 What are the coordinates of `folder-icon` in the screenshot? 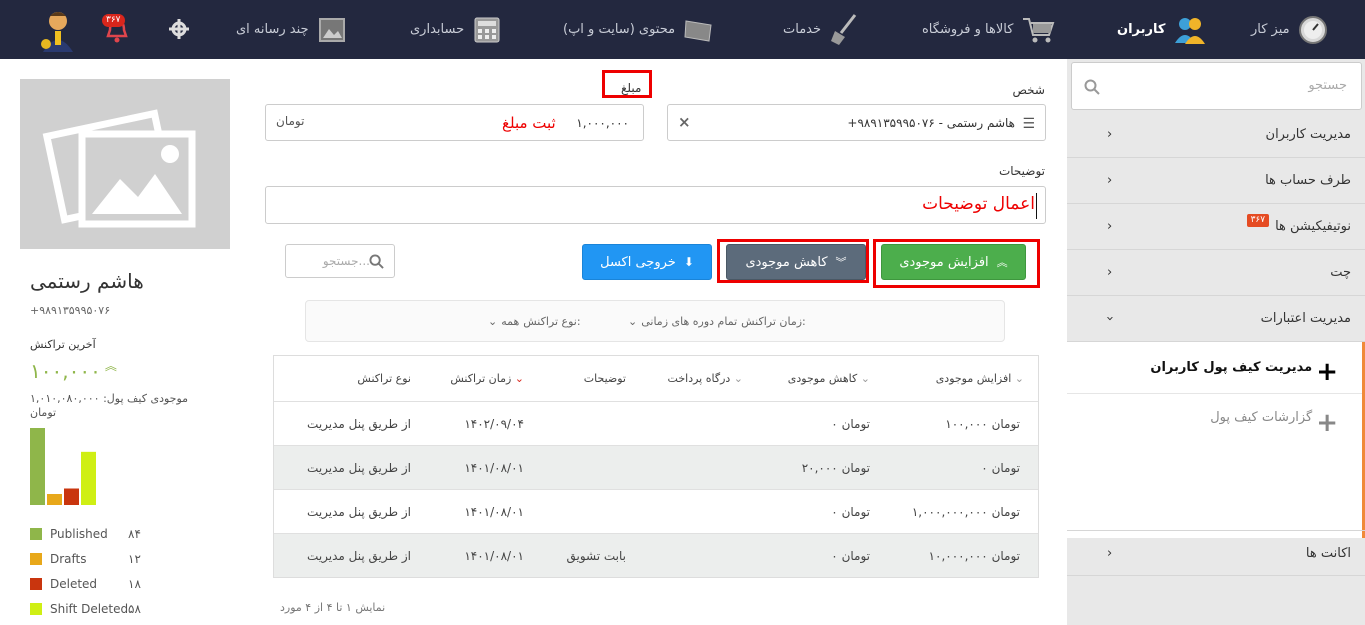 It's located at (698, 30).